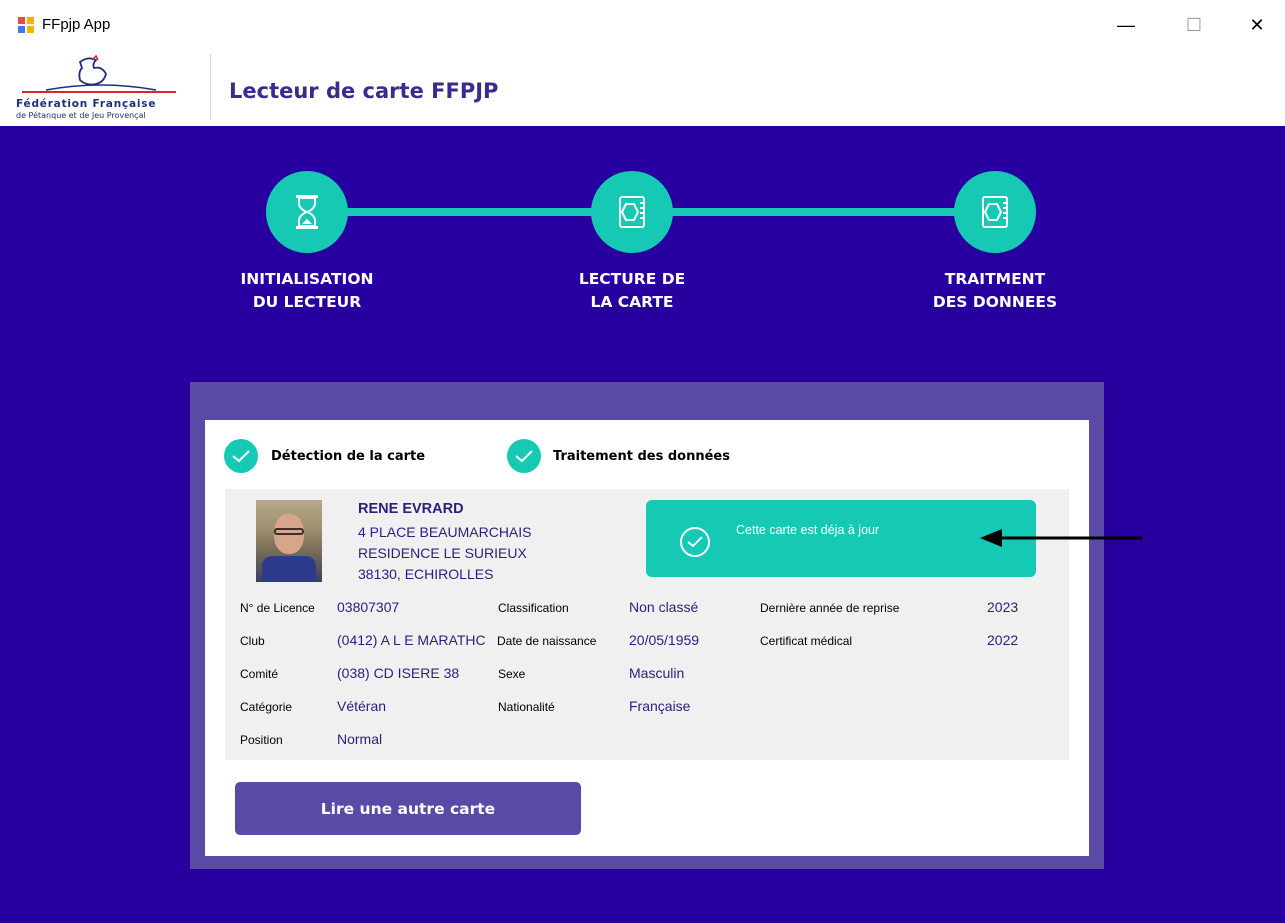 This screenshot has height=923, width=1285. What do you see at coordinates (695, 542) in the screenshot?
I see `status-check-icon` at bounding box center [695, 542].